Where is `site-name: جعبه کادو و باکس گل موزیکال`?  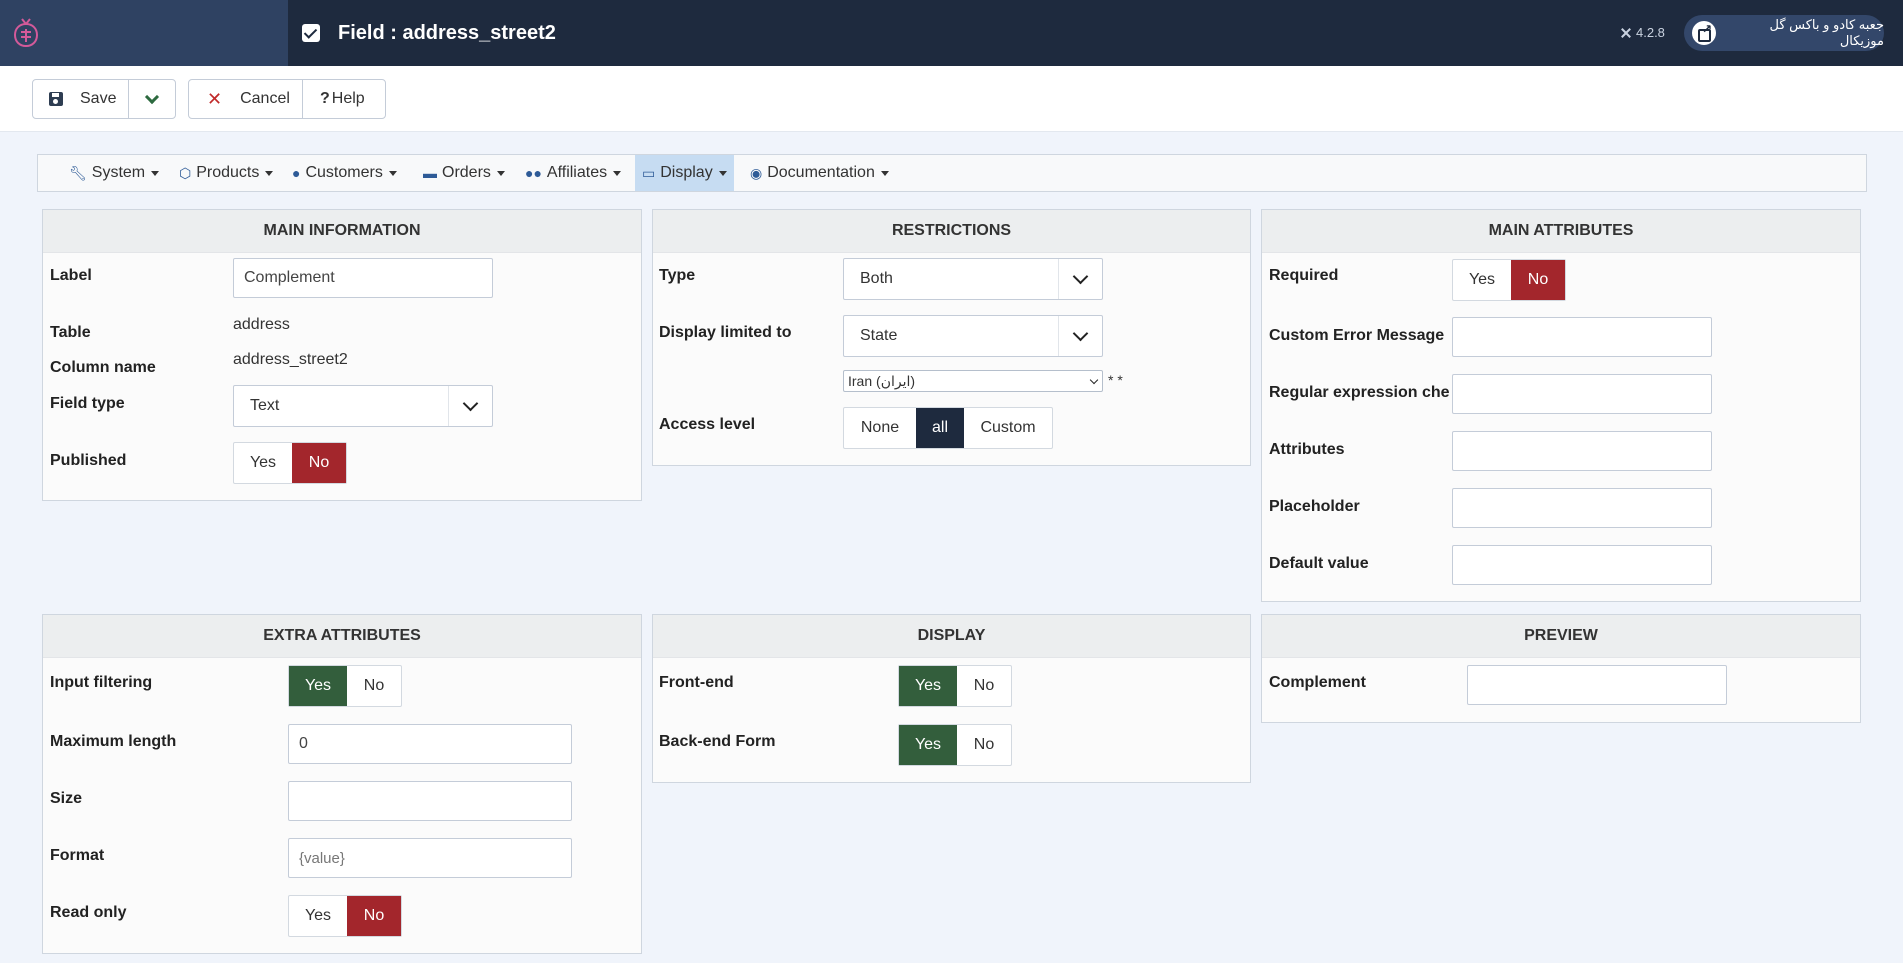
site-name: جعبه کادو و باکس گل موزیکال is located at coordinates (1826, 32).